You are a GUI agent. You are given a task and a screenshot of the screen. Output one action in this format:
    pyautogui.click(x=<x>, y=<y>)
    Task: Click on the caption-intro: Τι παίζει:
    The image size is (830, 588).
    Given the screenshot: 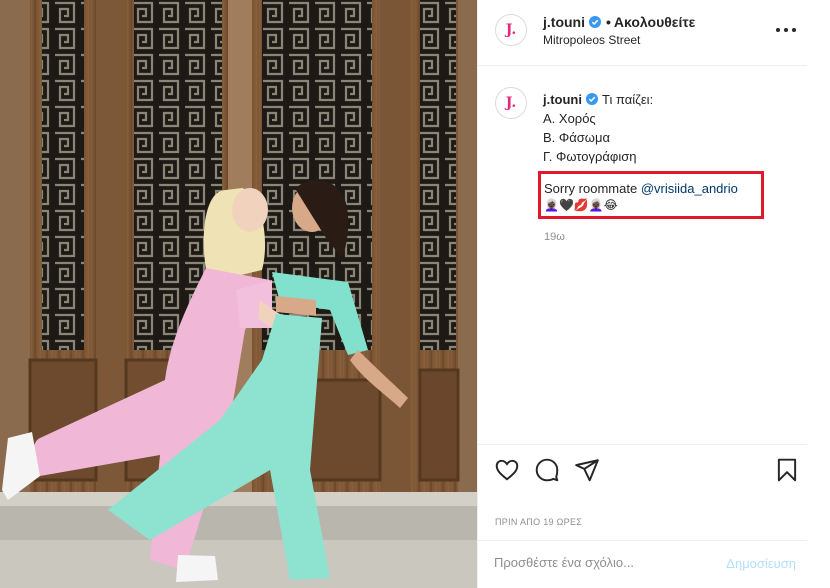 What is the action you would take?
    pyautogui.click(x=628, y=99)
    